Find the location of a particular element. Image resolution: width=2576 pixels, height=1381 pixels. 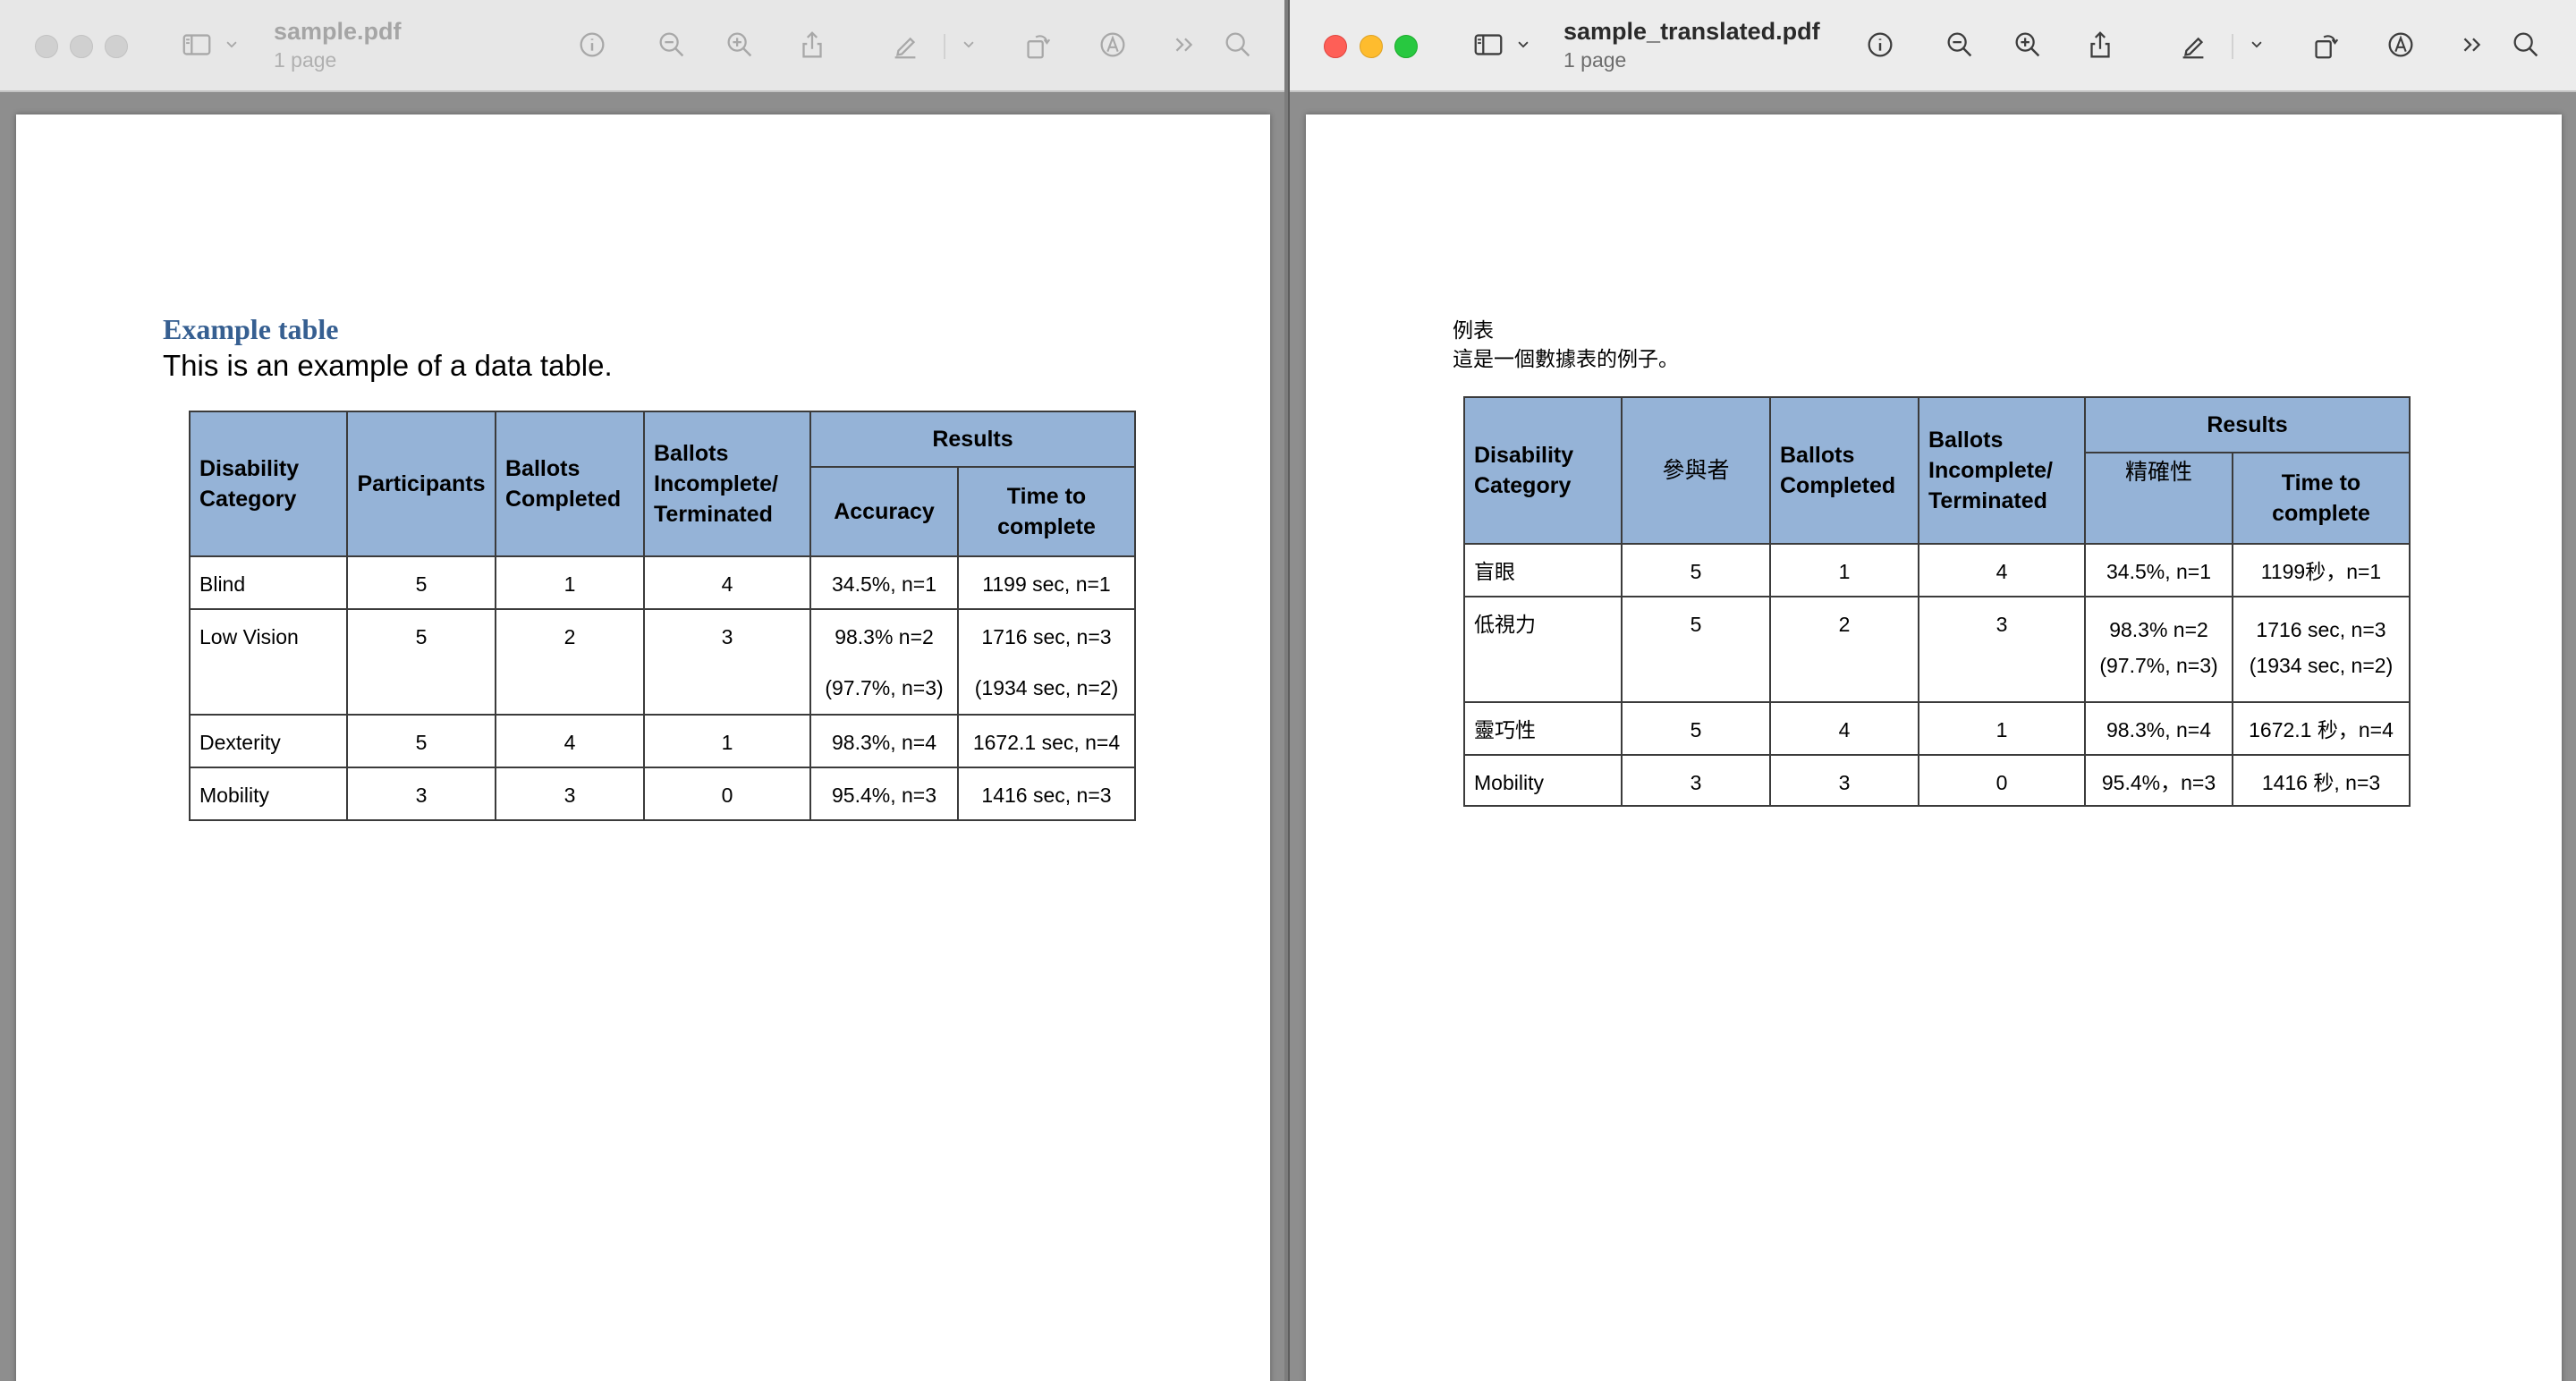

table-description: 這是一個數據表的例子。 is located at coordinates (1566, 358).